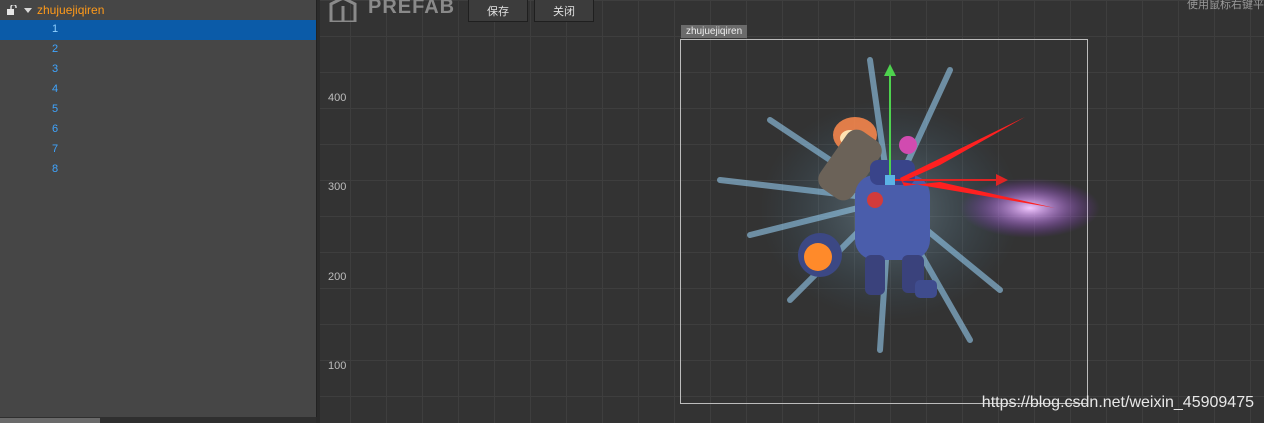 This screenshot has height=423, width=1264. I want to click on prefab-title: PREFAB, so click(412, 9).